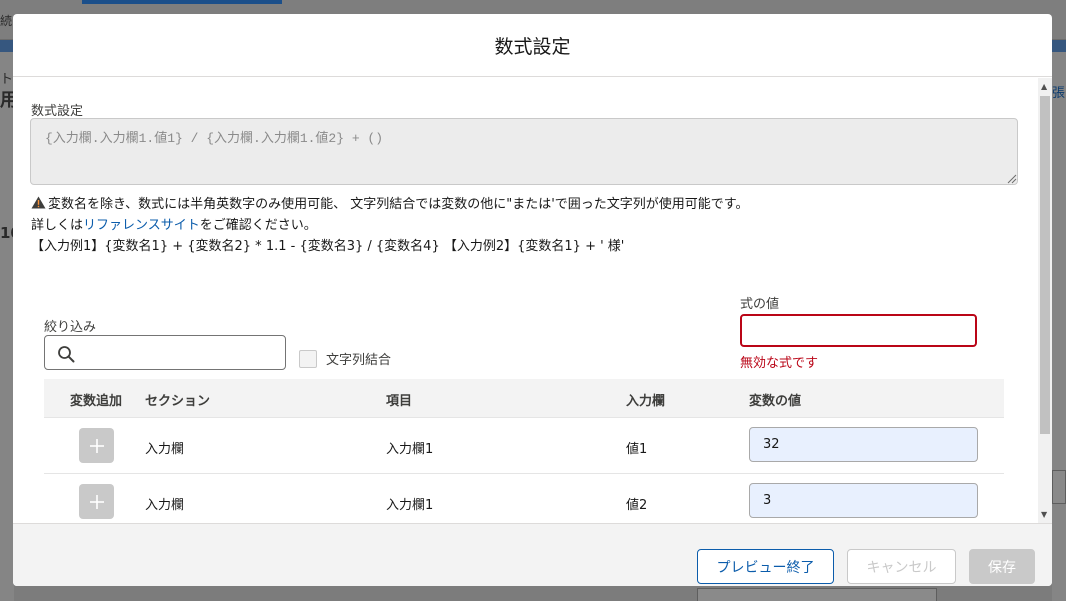  I want to click on variable-value-input: 32, so click(863, 444).